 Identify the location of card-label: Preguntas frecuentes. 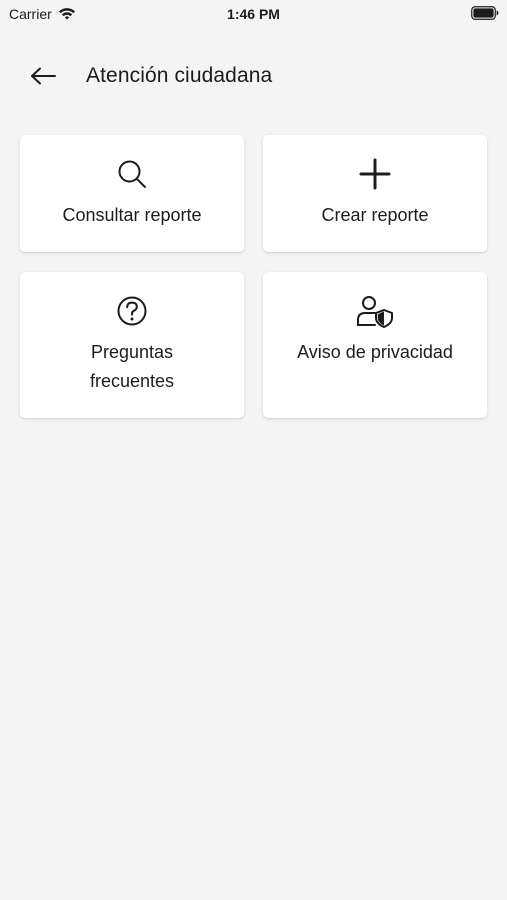
(132, 366).